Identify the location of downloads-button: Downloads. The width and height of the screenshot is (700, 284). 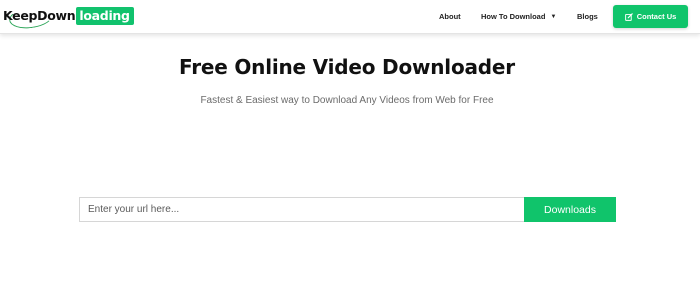
(570, 209).